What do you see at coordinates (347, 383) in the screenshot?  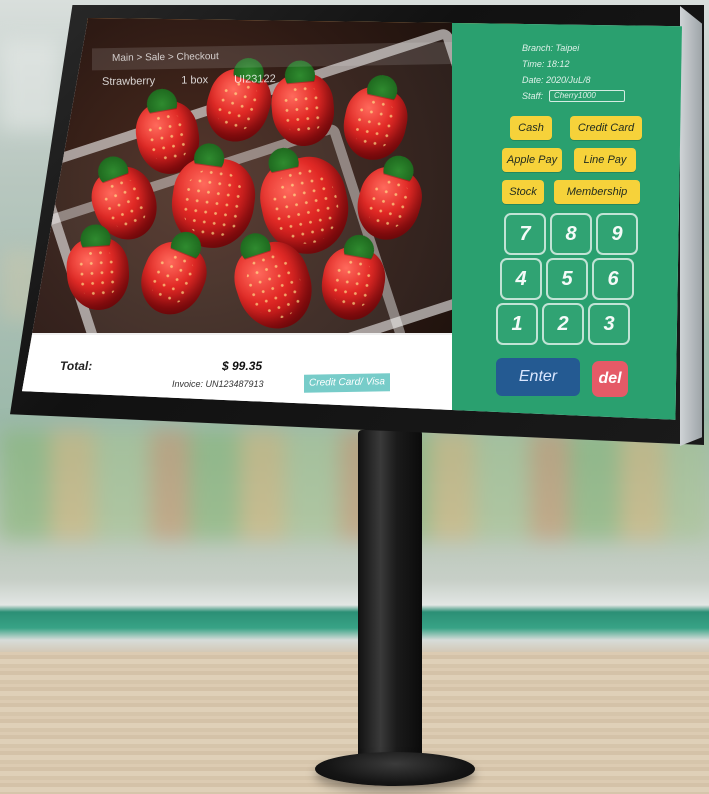 I see `payment-method-chip: Credit Card/ Visa` at bounding box center [347, 383].